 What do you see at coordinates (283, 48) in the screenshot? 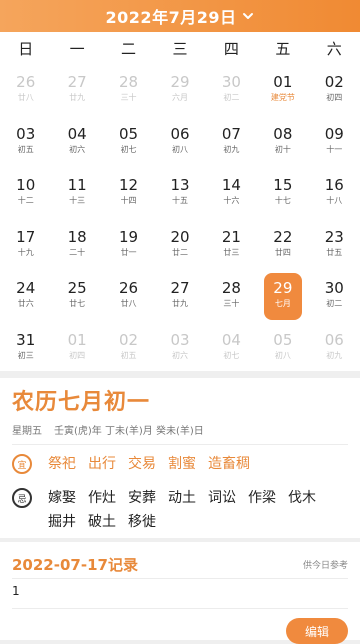
I see `weekday-label: 五` at bounding box center [283, 48].